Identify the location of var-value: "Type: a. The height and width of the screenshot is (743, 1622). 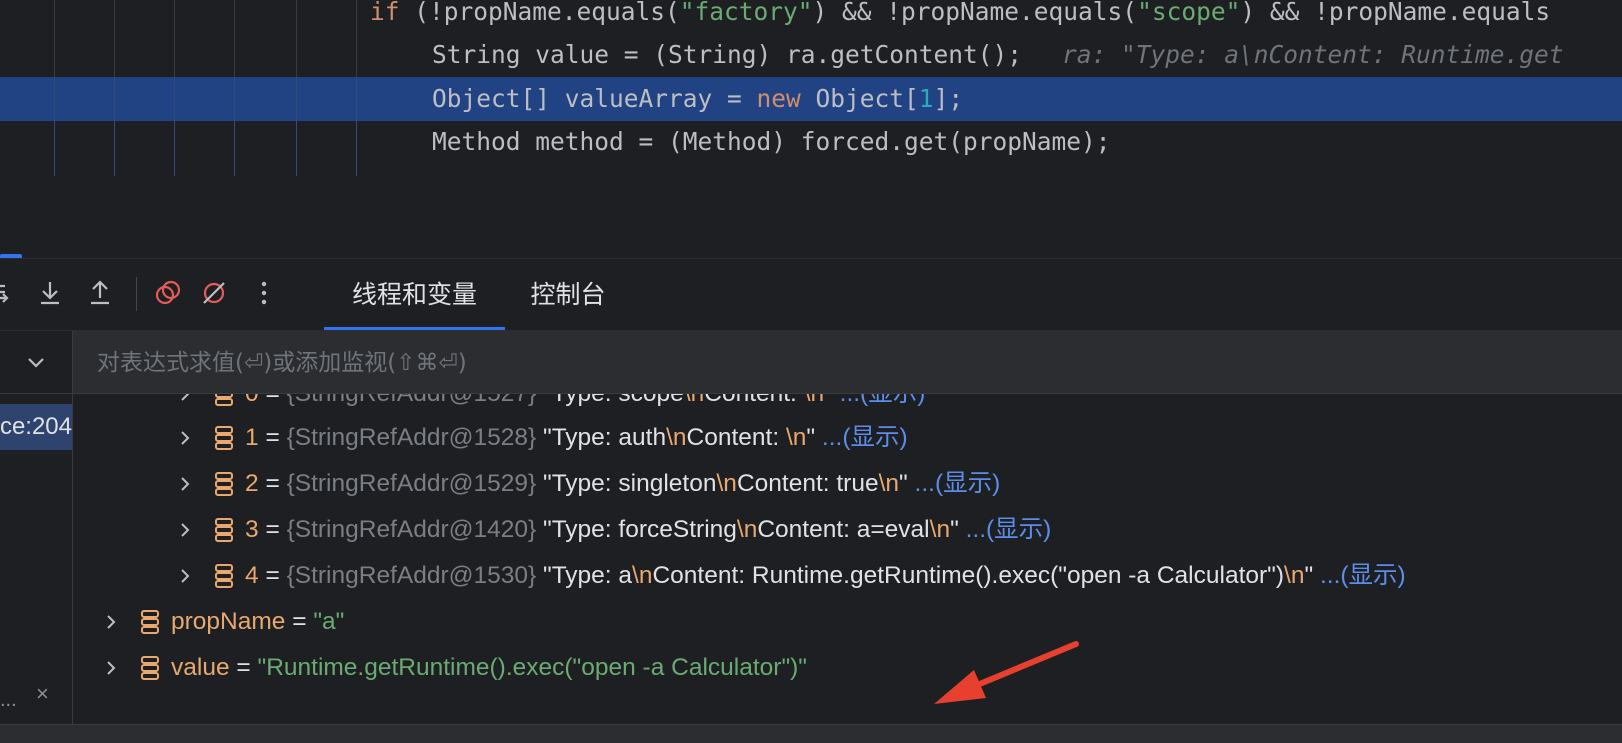
(584, 575).